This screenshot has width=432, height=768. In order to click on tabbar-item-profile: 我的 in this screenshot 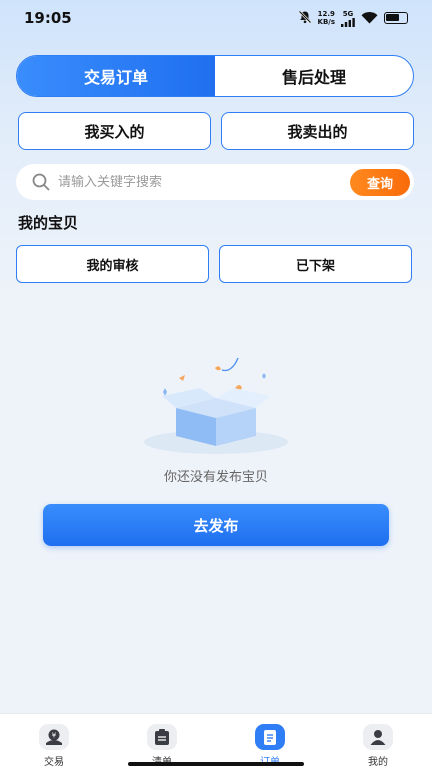, I will do `click(378, 741)`.